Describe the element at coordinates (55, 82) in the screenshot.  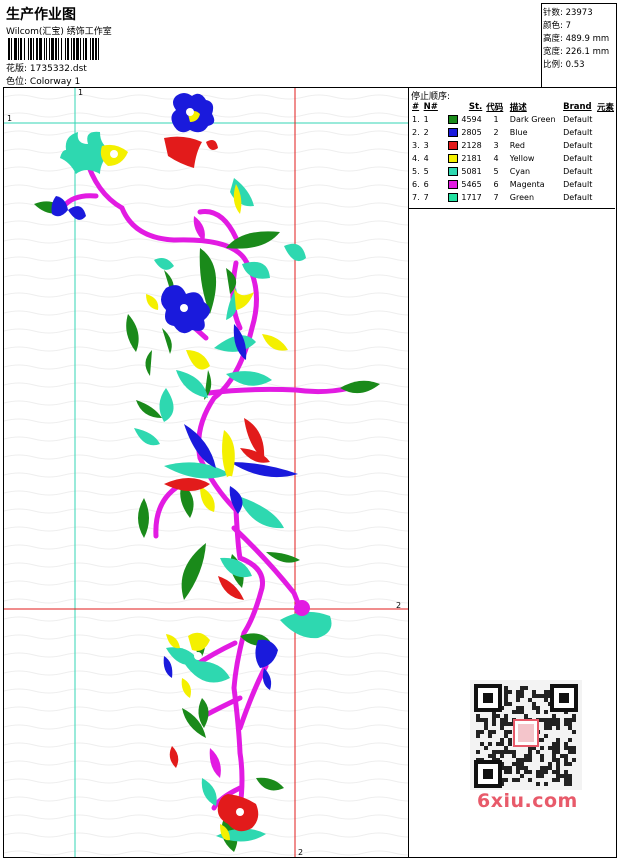
I see `colorway-value: Colorway 1` at that location.